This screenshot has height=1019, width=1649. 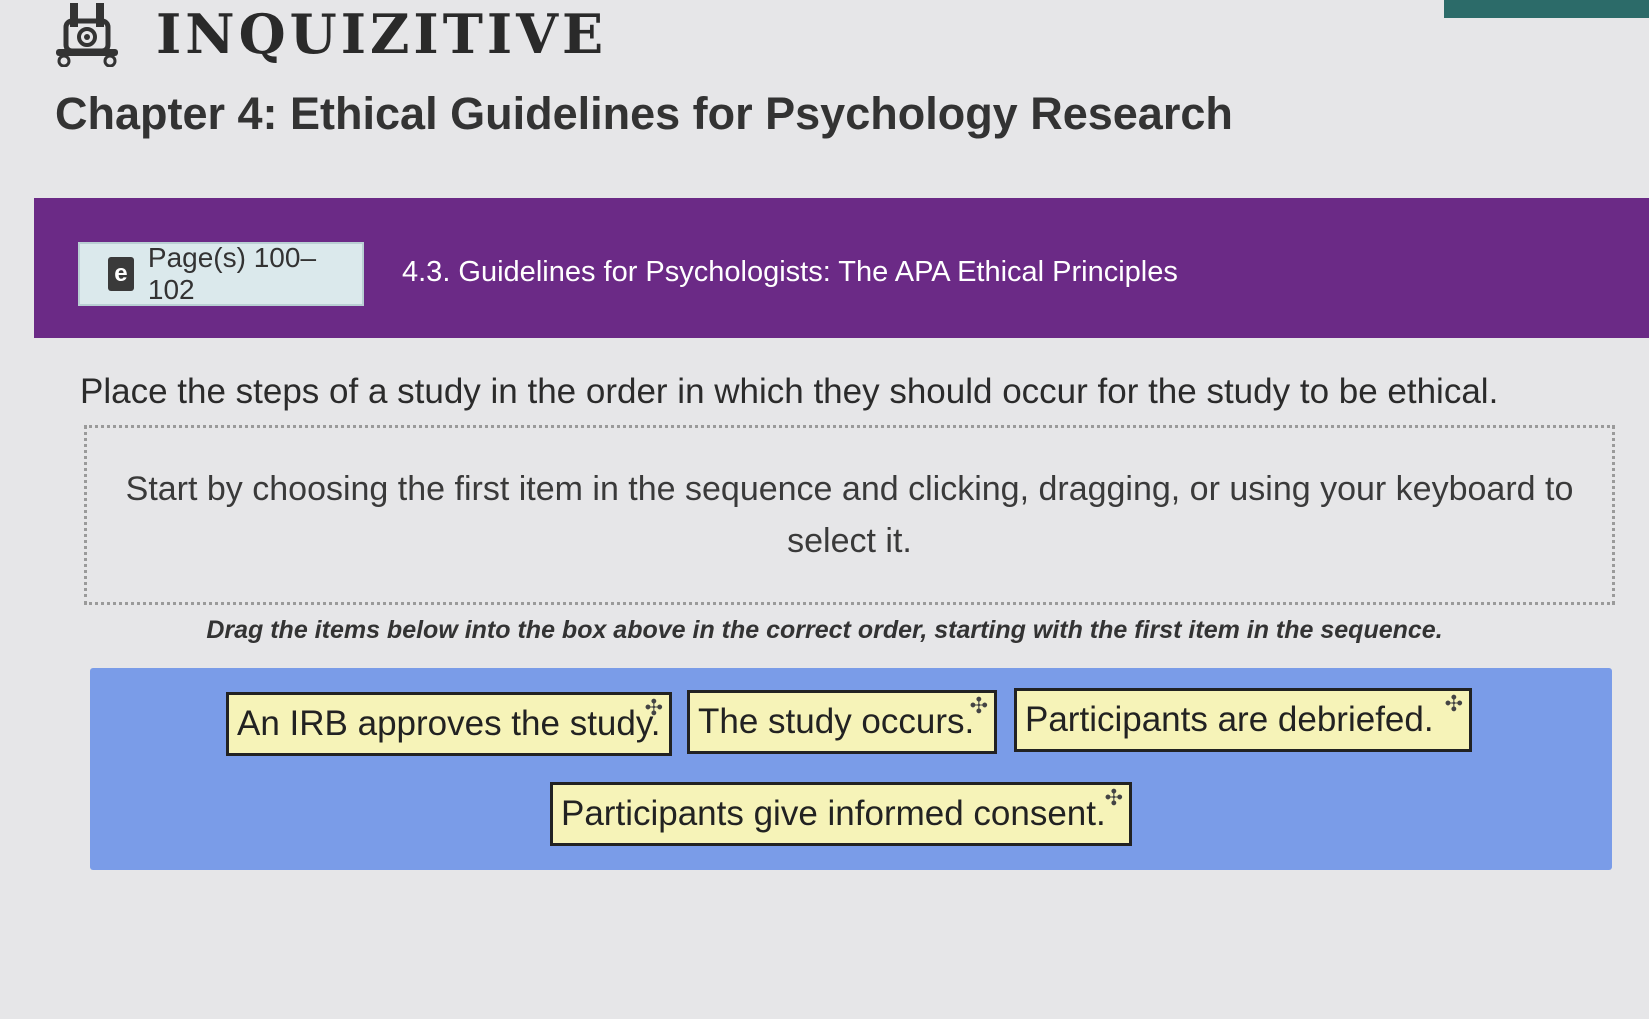 I want to click on page-reference-button: e Page(s) 100–102, so click(x=221, y=274).